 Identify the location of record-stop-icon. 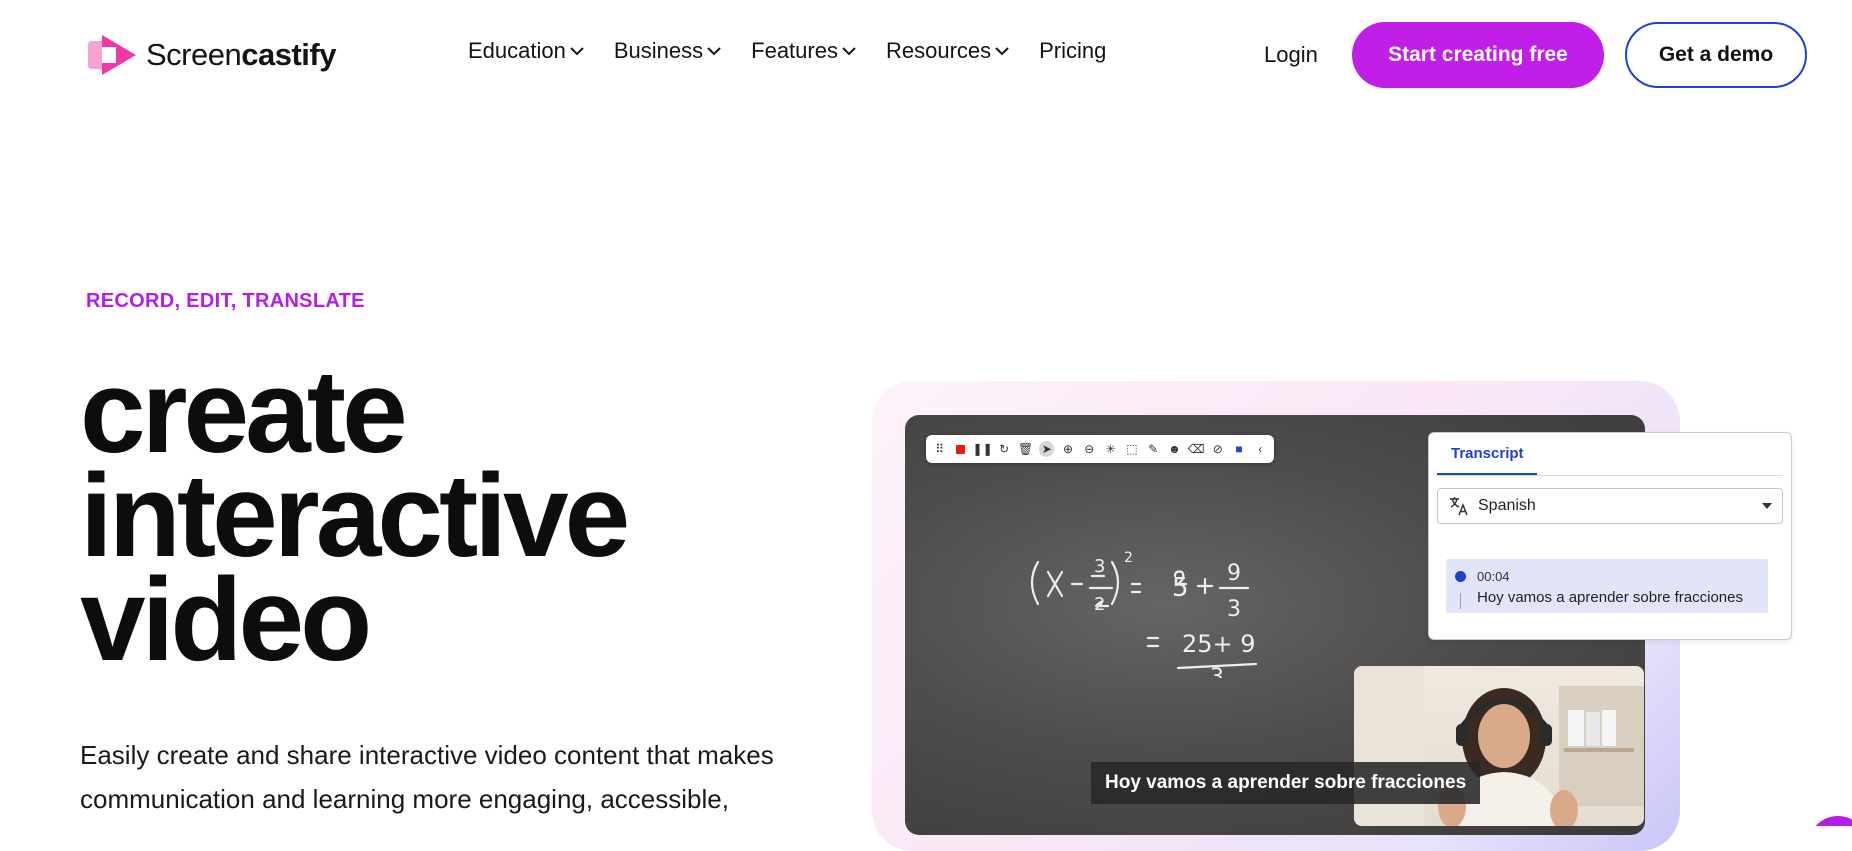
(960, 449).